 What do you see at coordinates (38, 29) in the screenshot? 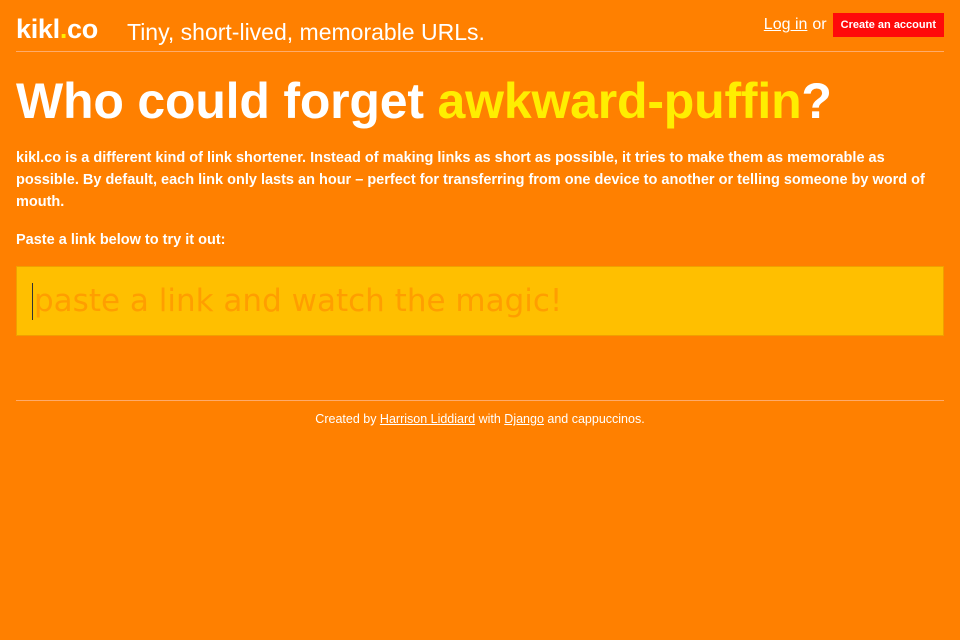
I see `logo-main: kikl` at bounding box center [38, 29].